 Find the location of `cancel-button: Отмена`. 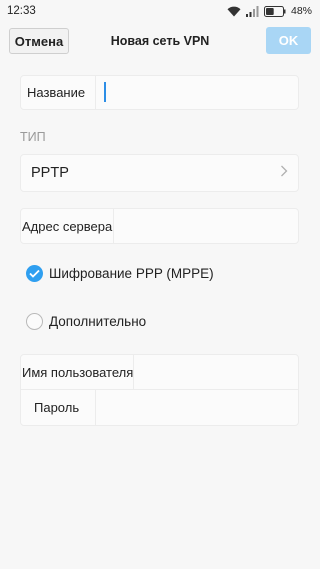

cancel-button: Отмена is located at coordinates (39, 41).